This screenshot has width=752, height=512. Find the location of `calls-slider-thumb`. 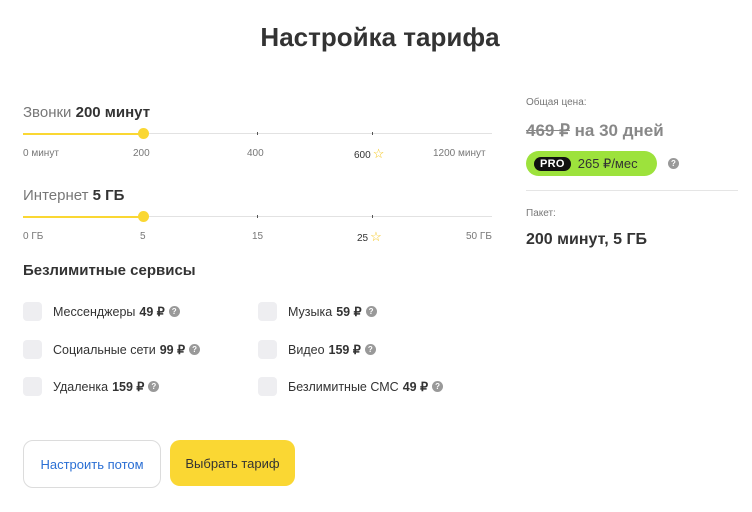

calls-slider-thumb is located at coordinates (143, 133).